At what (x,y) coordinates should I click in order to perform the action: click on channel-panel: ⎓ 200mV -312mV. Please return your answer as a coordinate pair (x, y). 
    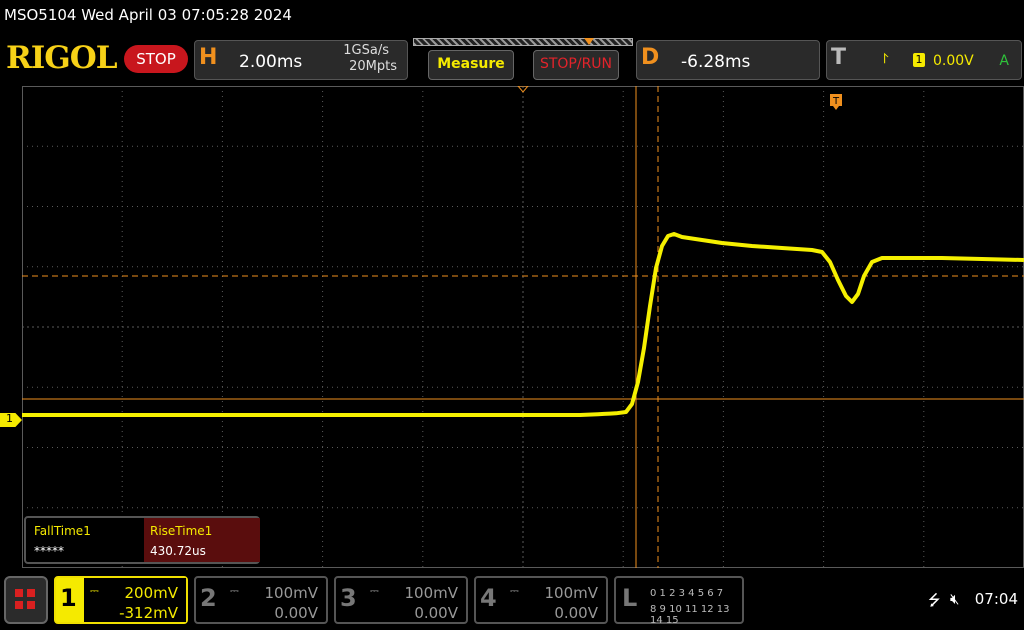
    Looking at the image, I should click on (135, 600).